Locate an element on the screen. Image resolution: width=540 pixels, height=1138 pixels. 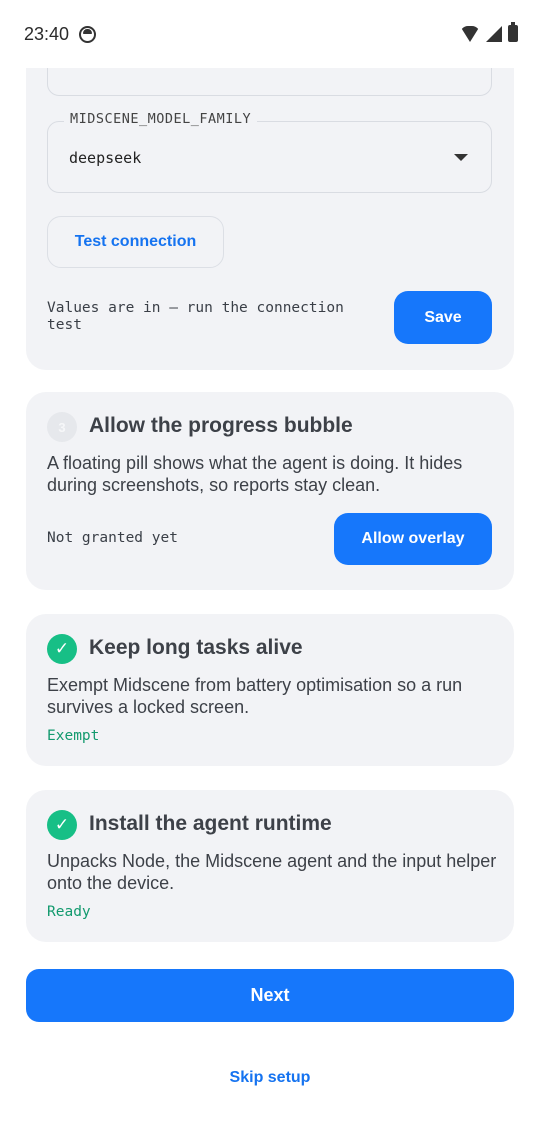
step-title: Allow the progress bubble is located at coordinates (221, 425).